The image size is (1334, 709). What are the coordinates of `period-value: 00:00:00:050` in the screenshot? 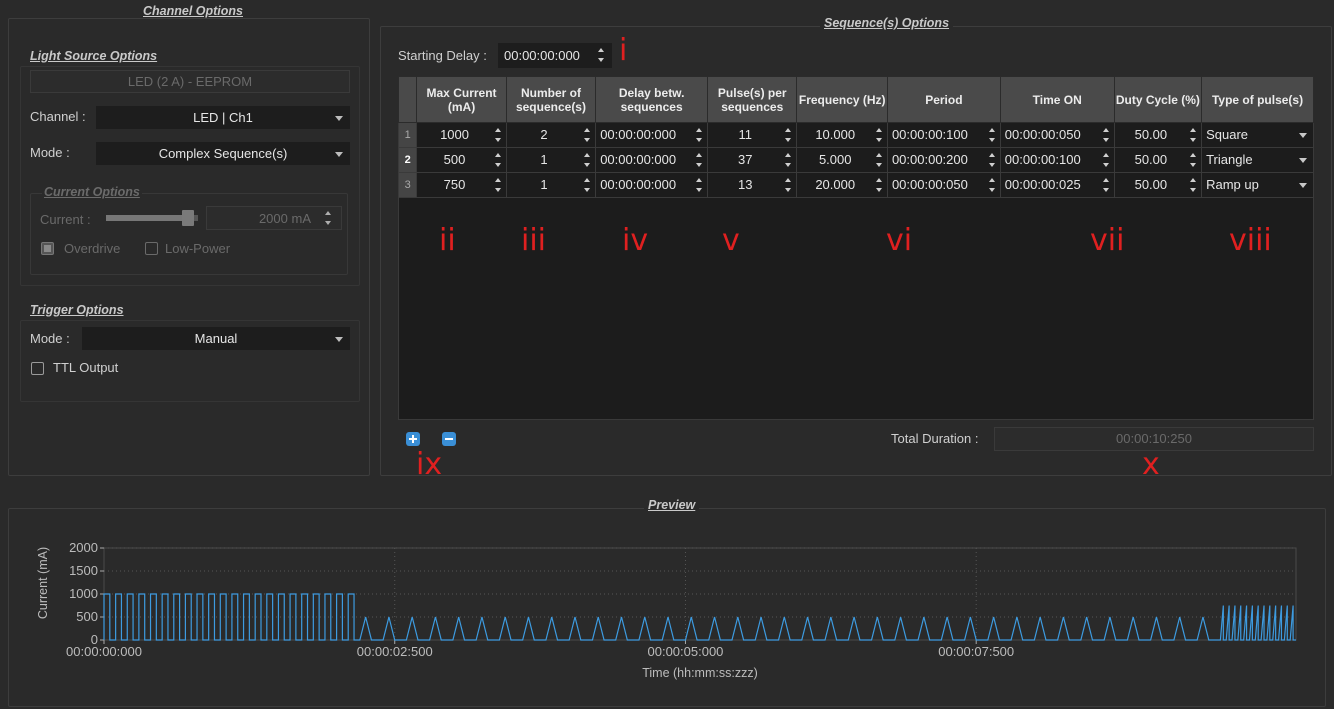 It's located at (929, 184).